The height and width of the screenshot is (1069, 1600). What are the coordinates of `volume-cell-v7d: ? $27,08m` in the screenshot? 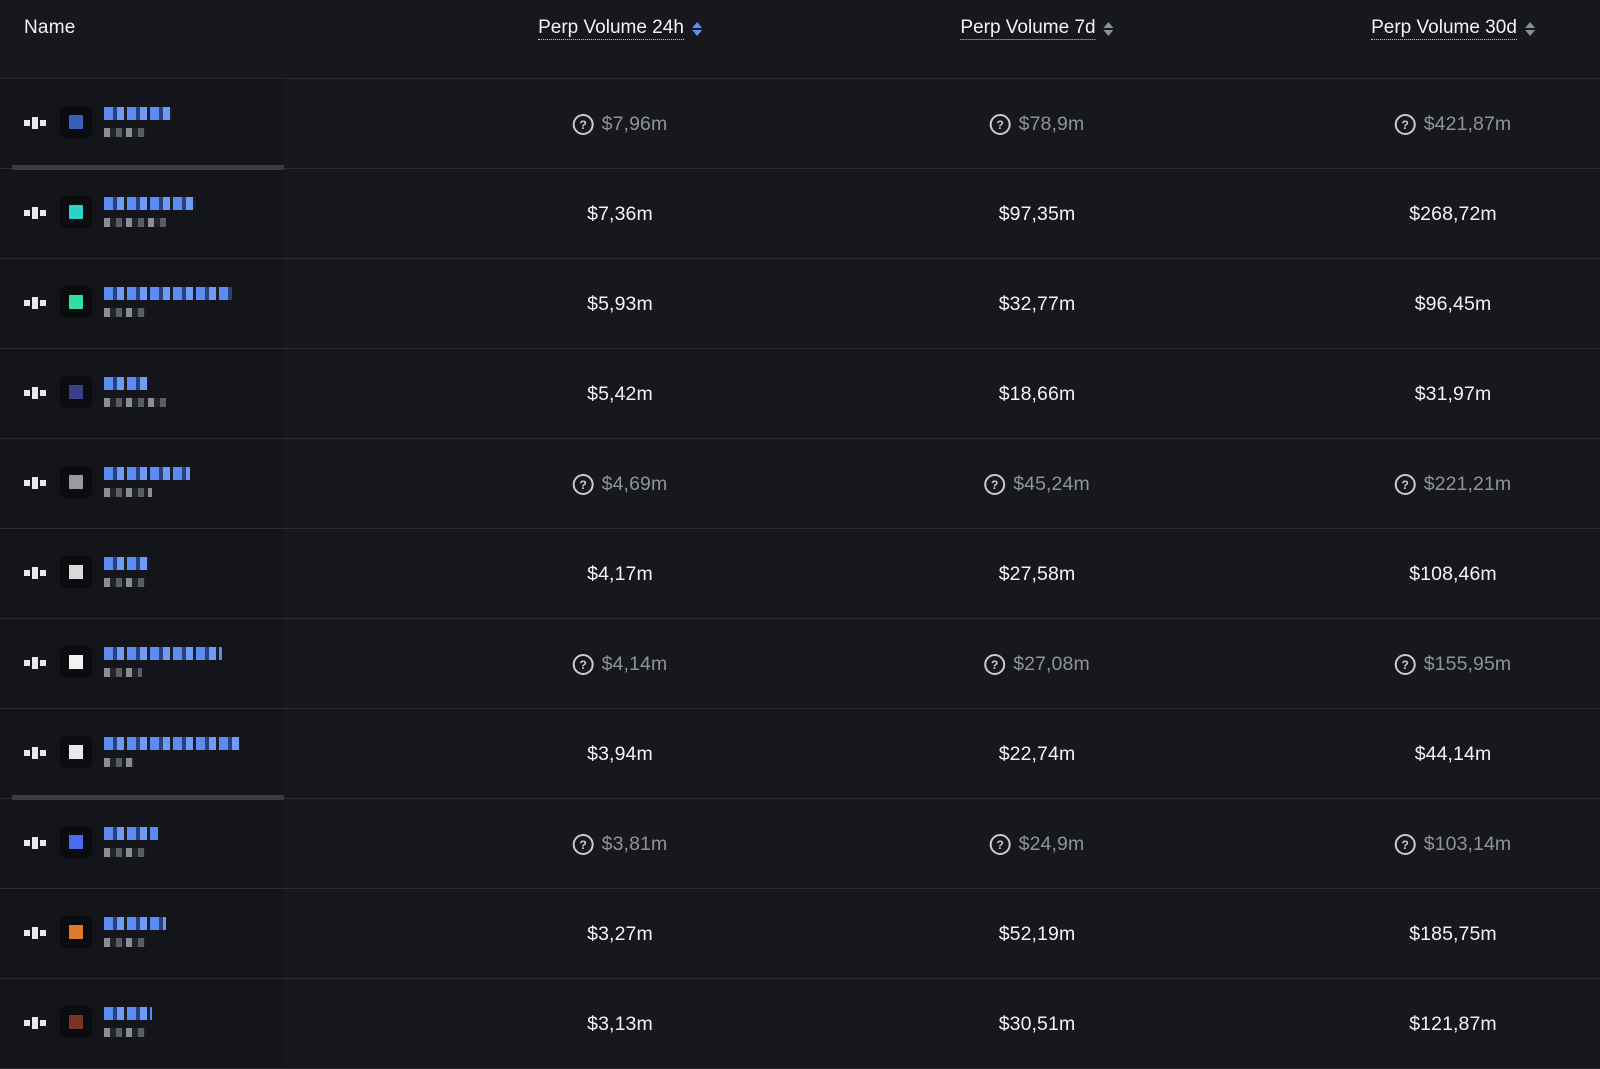 It's located at (1037, 664).